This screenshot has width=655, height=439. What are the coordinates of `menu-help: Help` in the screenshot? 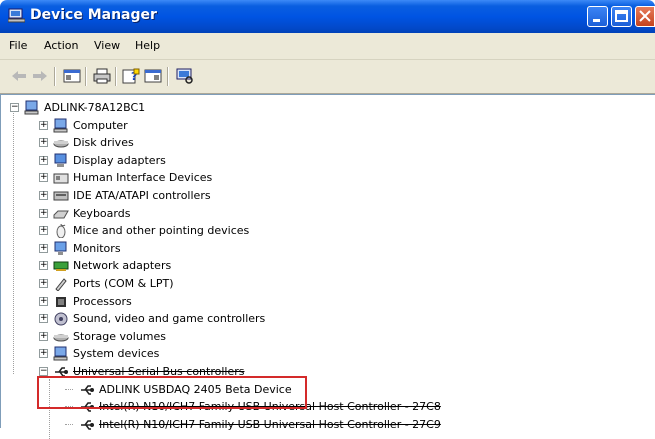 It's located at (147, 45).